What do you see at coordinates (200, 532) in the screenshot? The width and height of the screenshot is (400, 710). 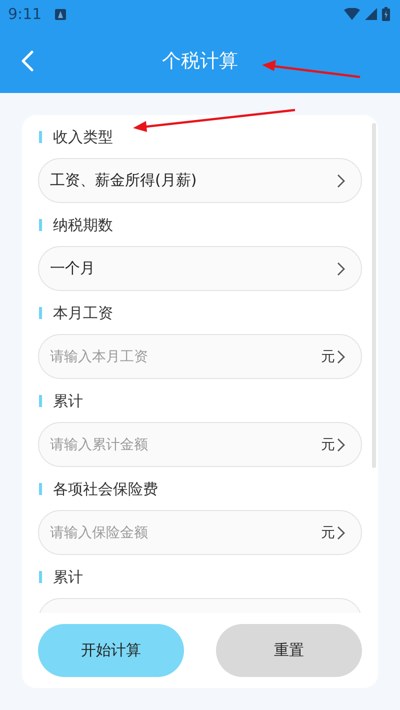 I see `input-field: 请输入保险金额 元` at bounding box center [200, 532].